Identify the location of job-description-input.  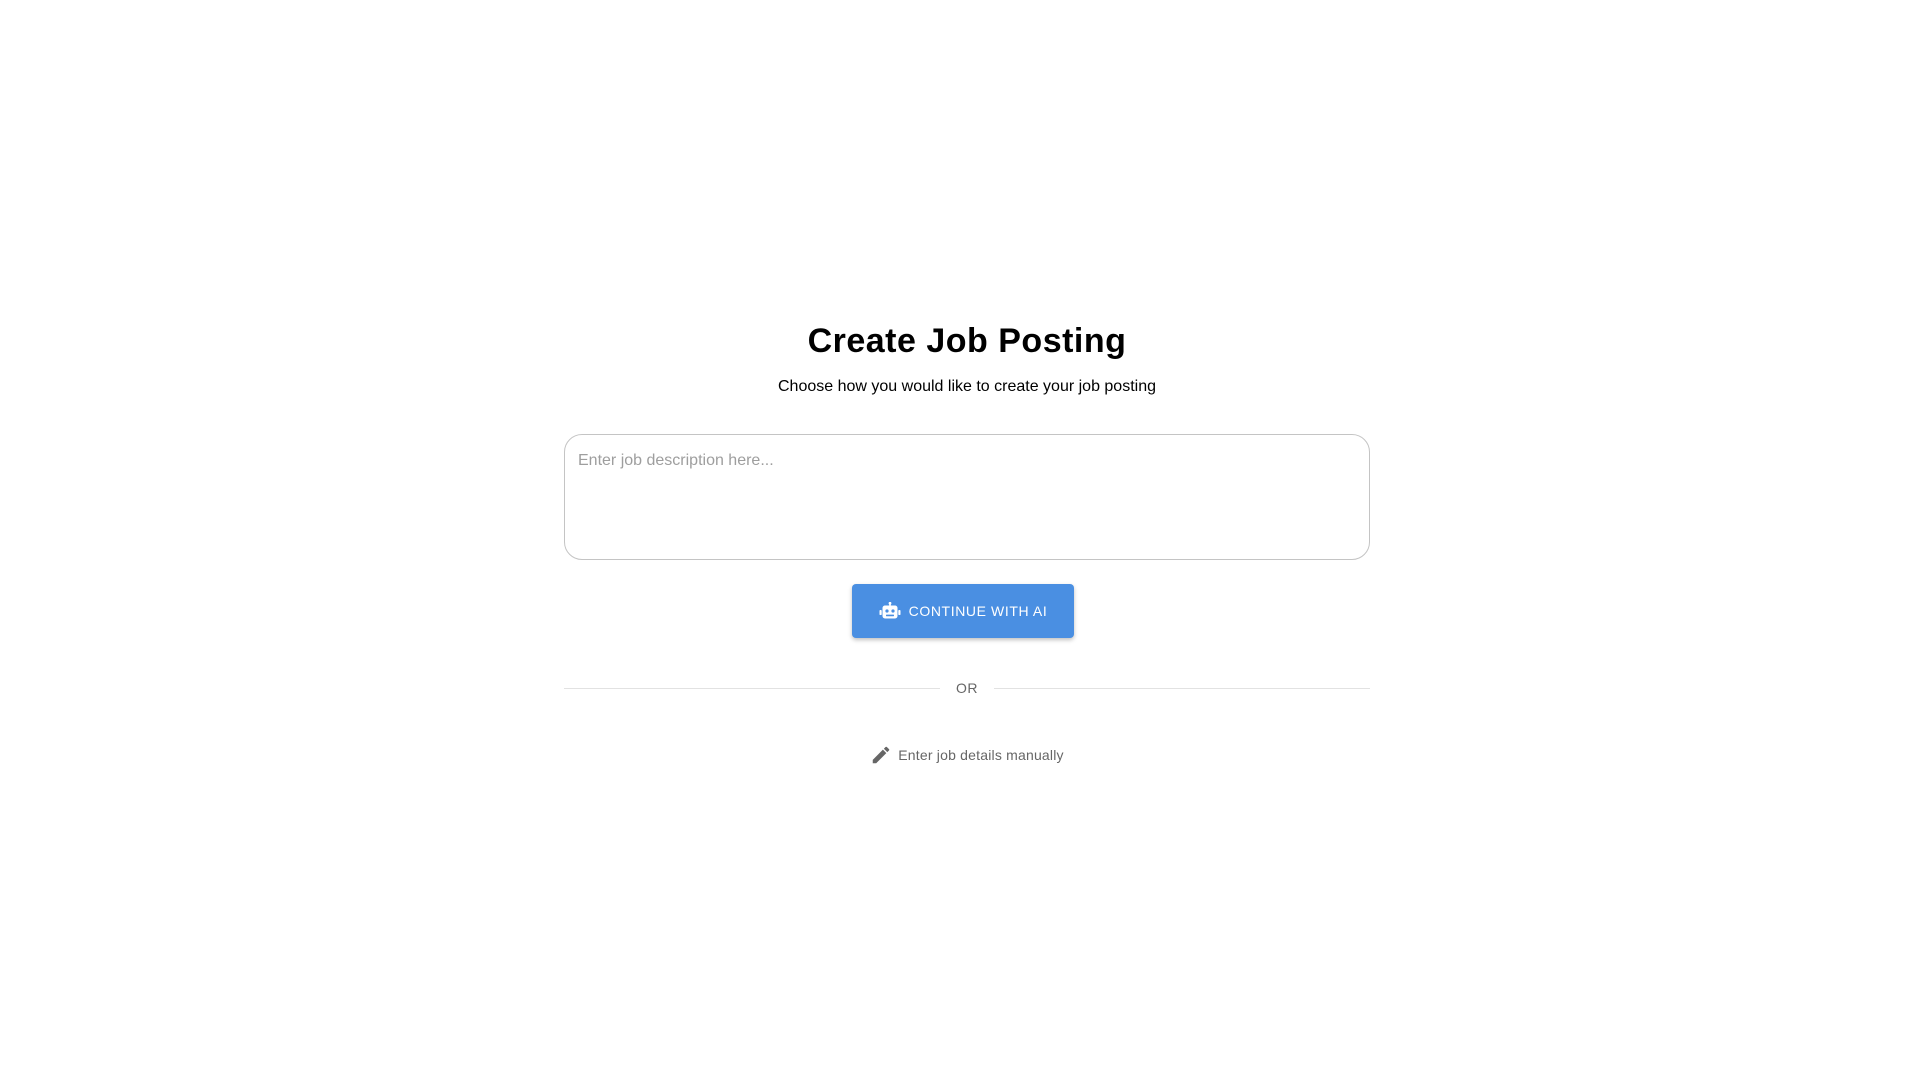
(967, 497).